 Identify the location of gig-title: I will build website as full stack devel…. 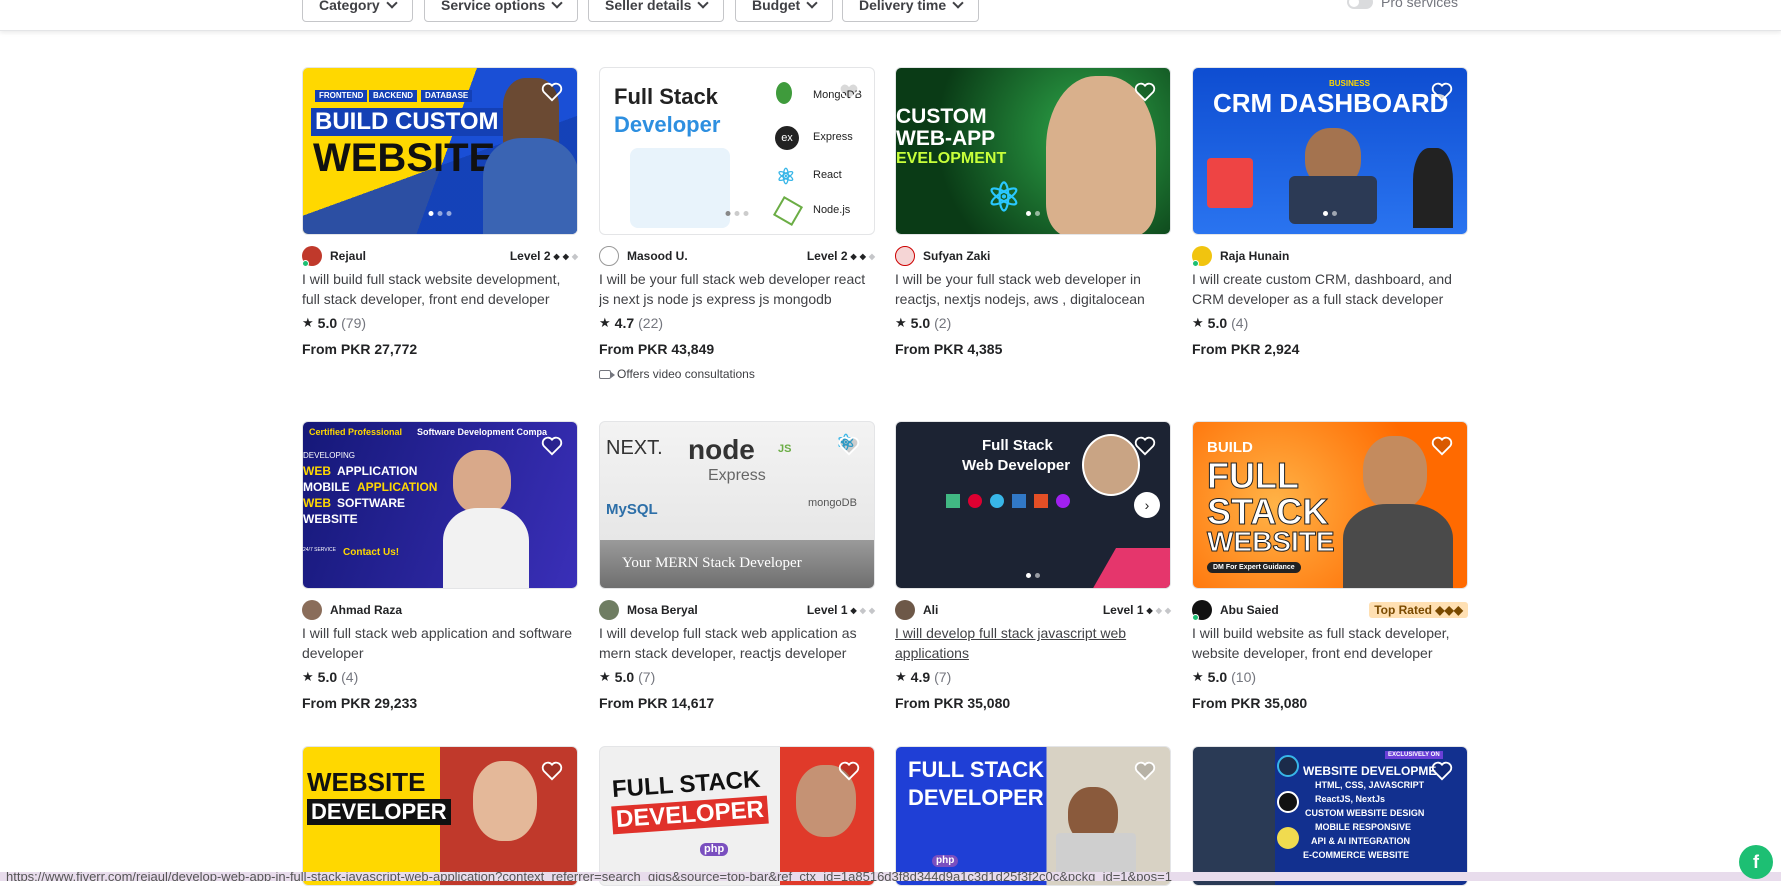
(1330, 643).